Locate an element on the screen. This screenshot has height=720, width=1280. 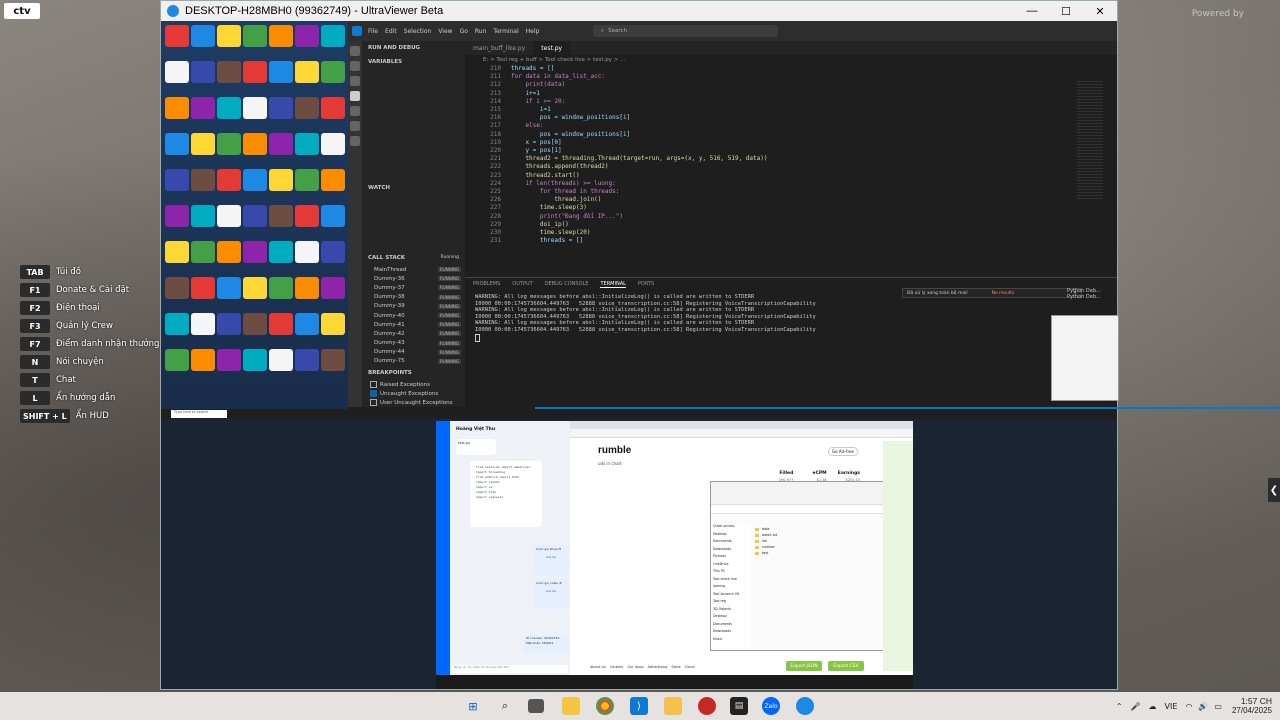
zalo-icon: Zalo is located at coordinates (771, 706).